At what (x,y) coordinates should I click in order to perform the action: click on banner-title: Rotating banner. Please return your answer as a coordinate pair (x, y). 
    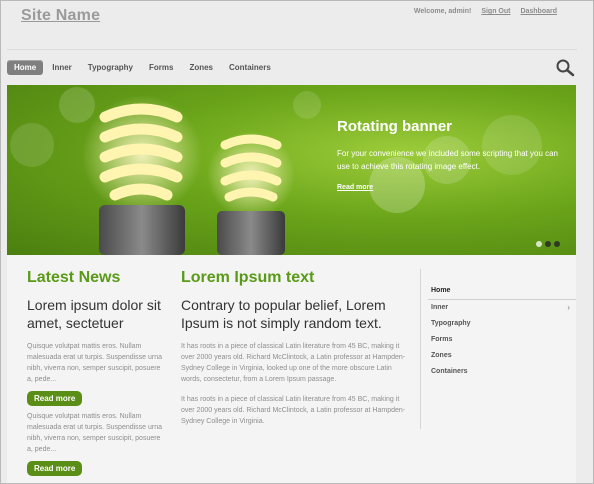
    Looking at the image, I should click on (394, 126).